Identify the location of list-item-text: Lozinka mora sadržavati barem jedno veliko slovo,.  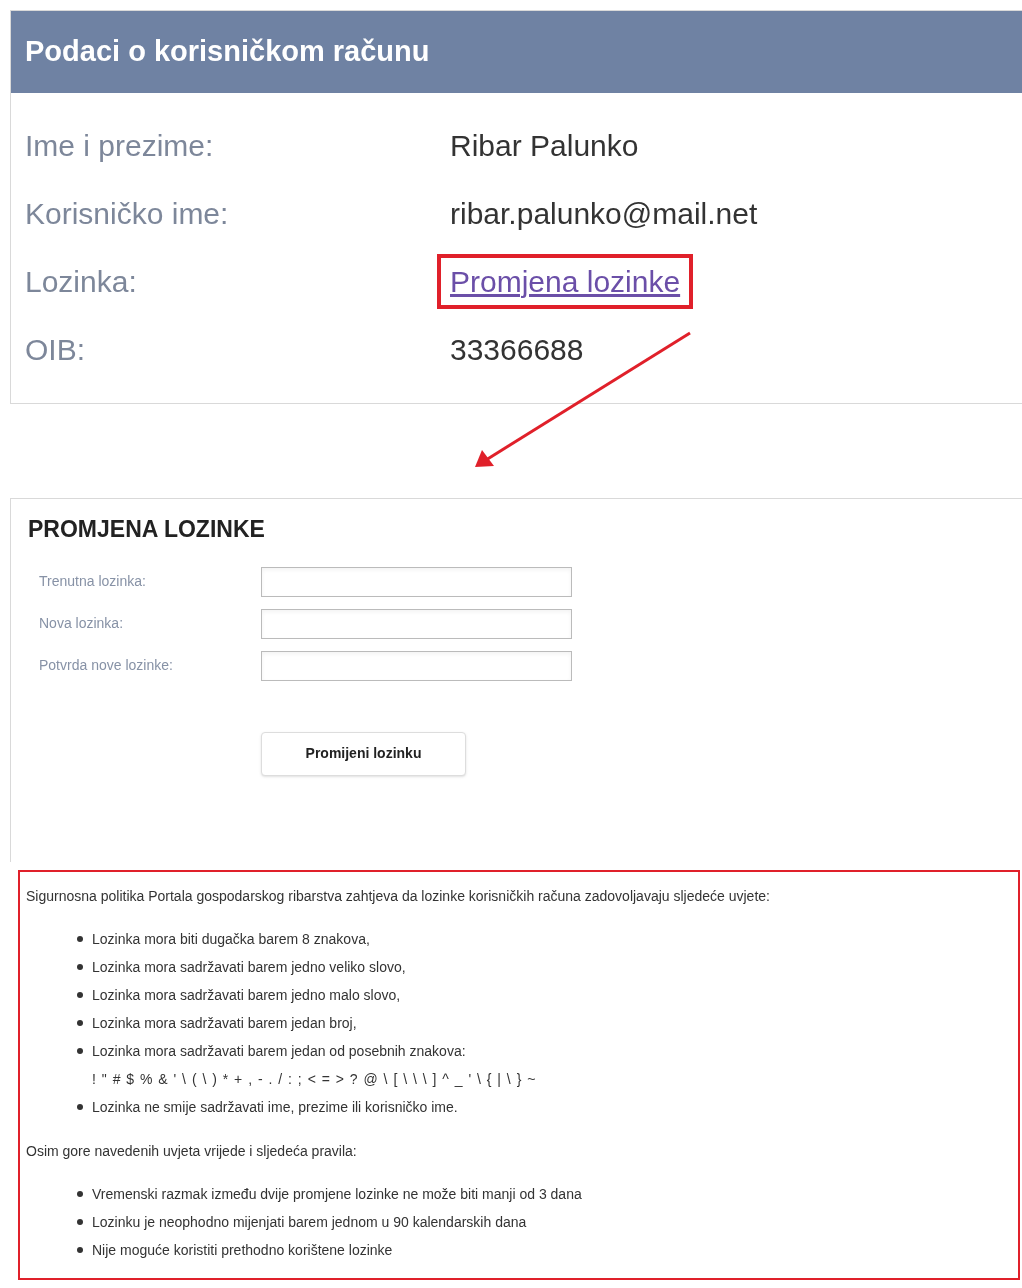
(249, 967).